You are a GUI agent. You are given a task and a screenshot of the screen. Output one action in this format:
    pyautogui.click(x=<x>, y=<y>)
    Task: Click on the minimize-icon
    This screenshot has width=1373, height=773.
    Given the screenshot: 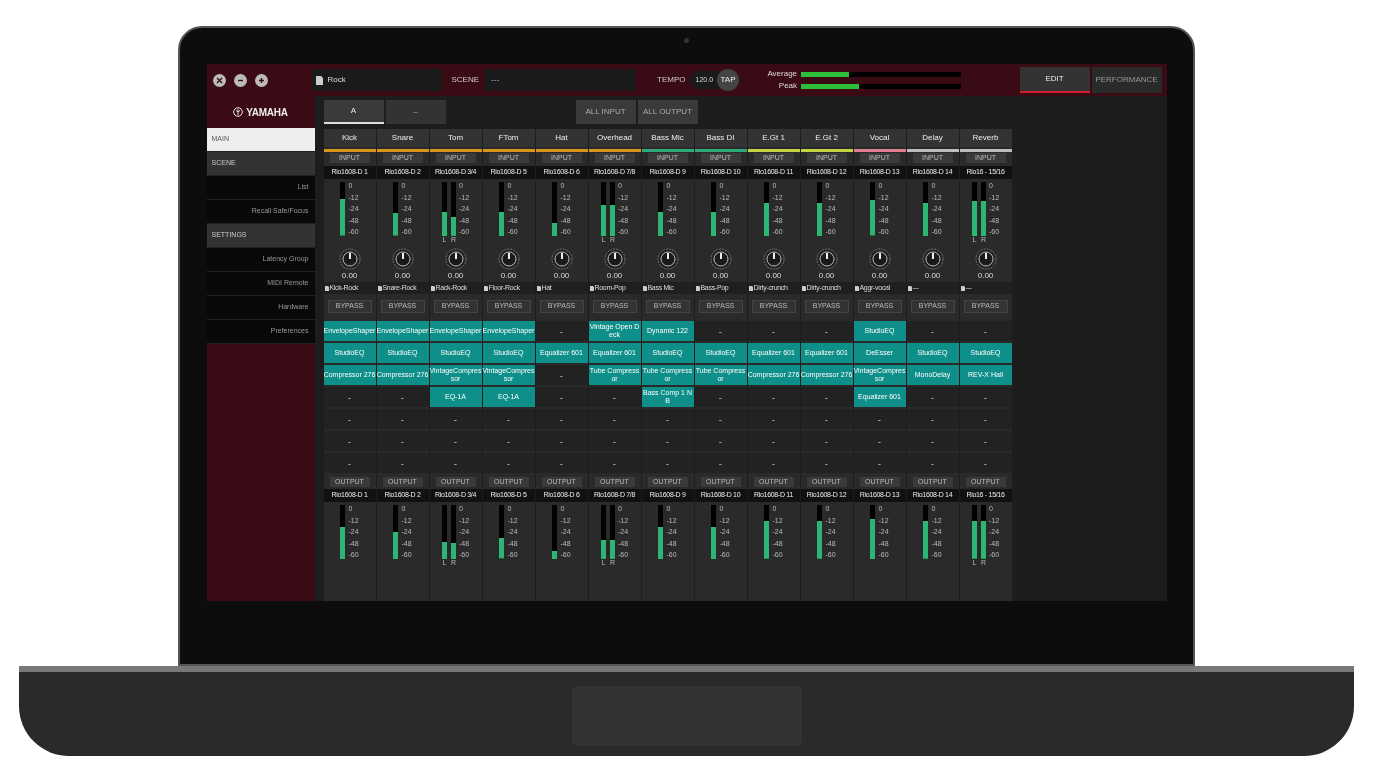 What is the action you would take?
    pyautogui.click(x=240, y=80)
    